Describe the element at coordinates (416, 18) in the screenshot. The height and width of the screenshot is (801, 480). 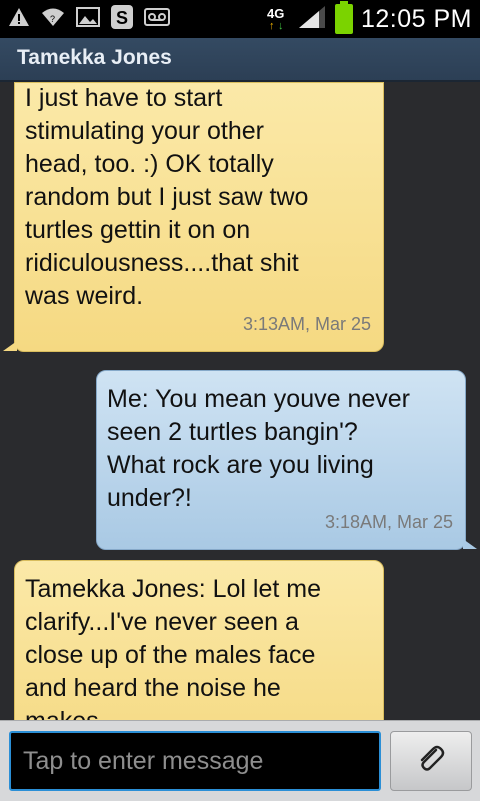
I see `clock: 12:05 PM` at that location.